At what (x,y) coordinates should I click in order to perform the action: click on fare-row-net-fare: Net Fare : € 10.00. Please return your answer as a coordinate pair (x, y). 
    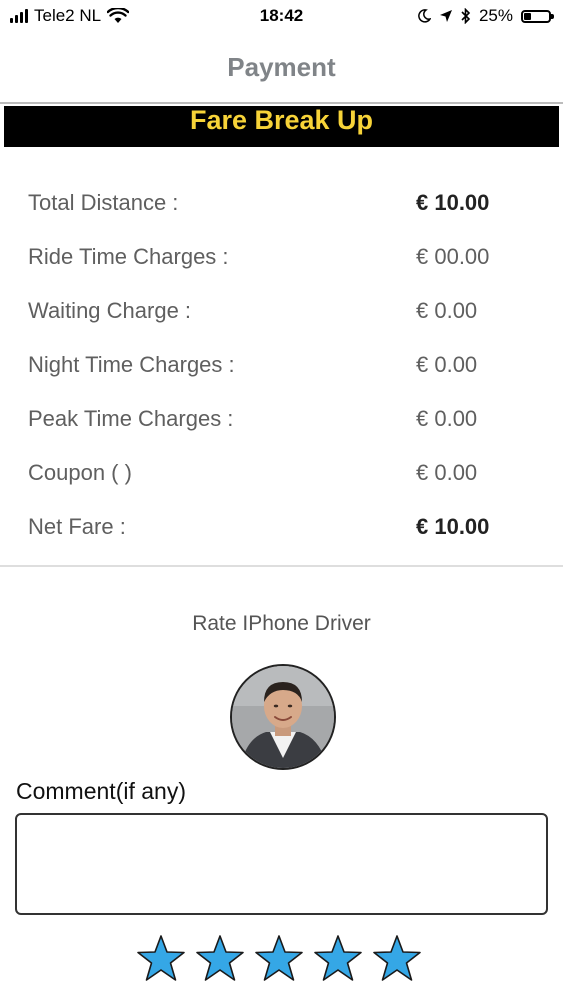
    Looking at the image, I should click on (281, 527).